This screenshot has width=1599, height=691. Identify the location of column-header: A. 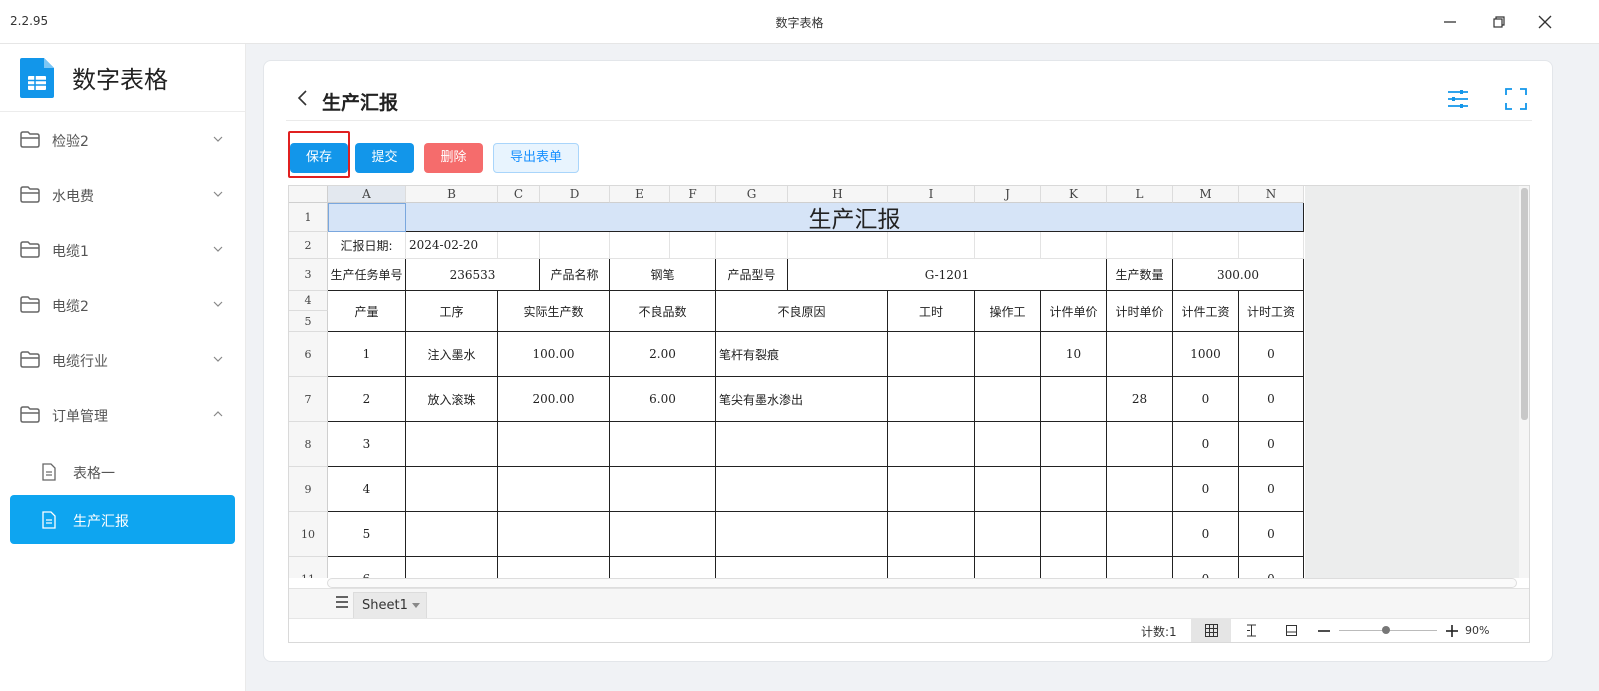
(367, 194).